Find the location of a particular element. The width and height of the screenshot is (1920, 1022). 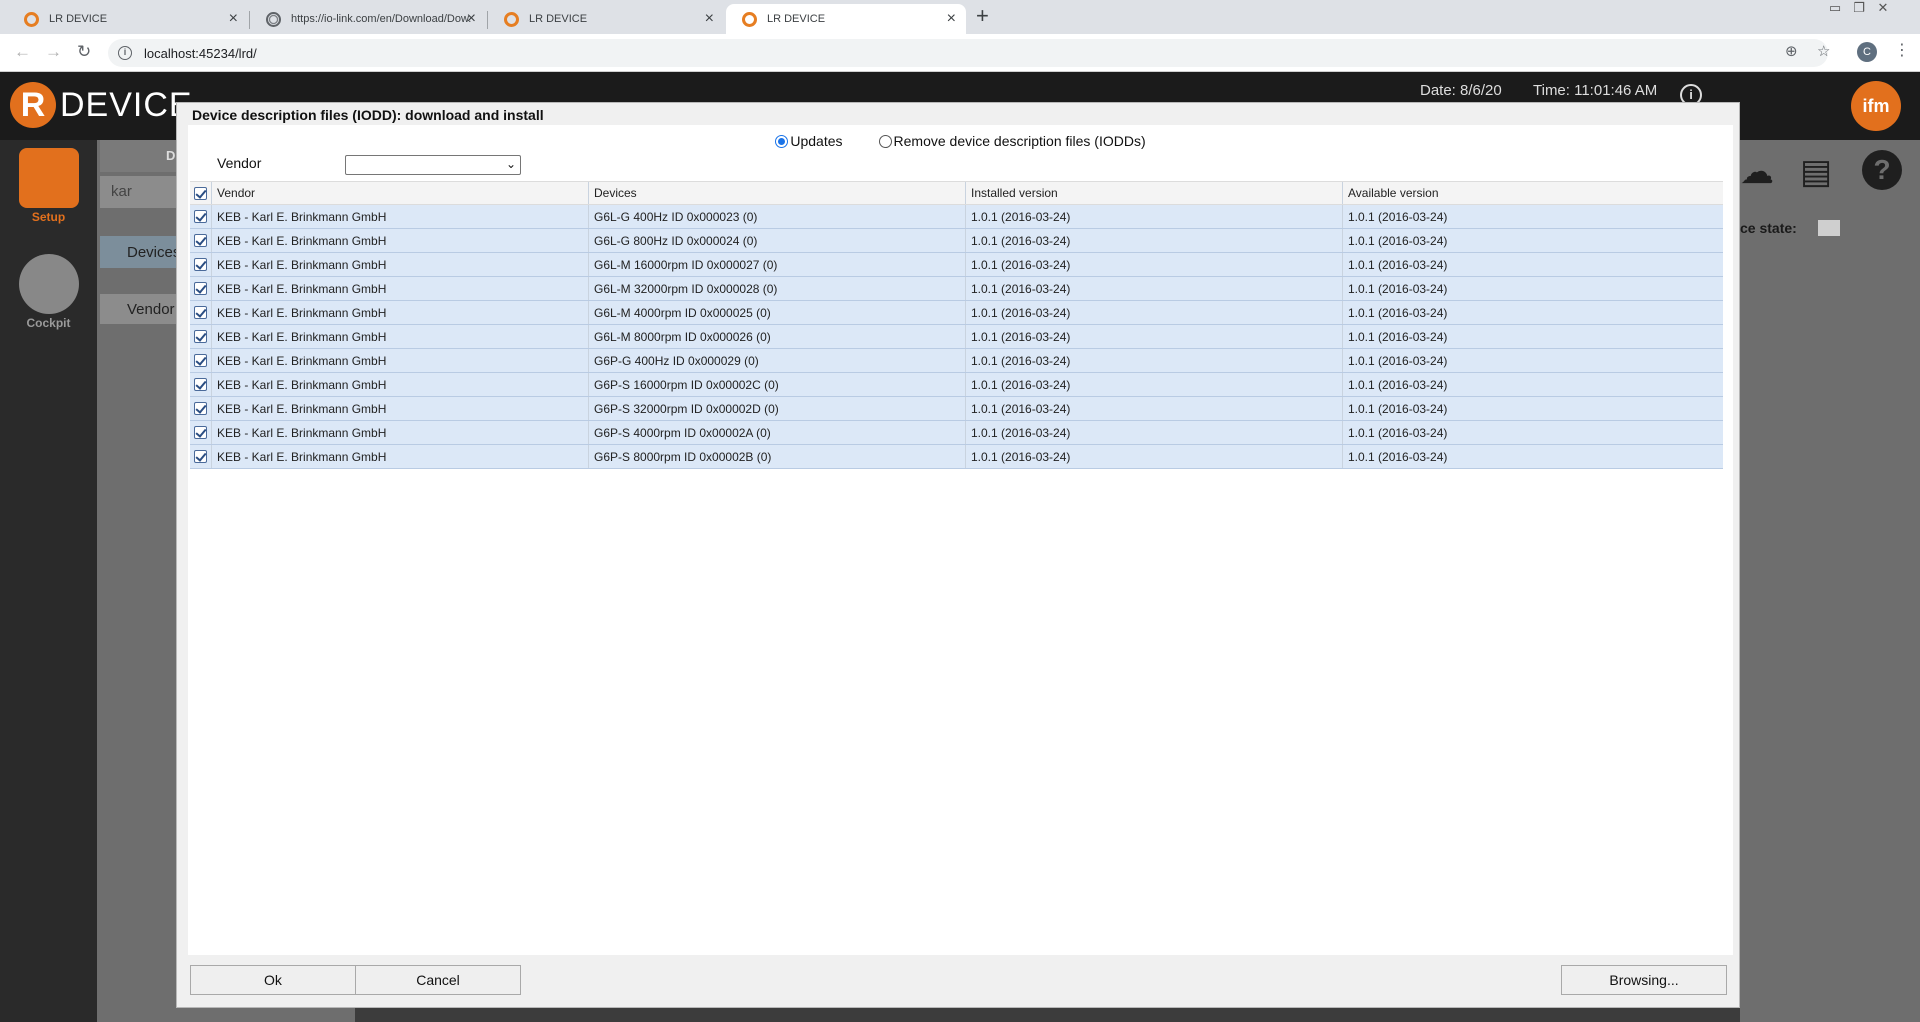

close-window-icon: ✕ is located at coordinates (1883, 8).